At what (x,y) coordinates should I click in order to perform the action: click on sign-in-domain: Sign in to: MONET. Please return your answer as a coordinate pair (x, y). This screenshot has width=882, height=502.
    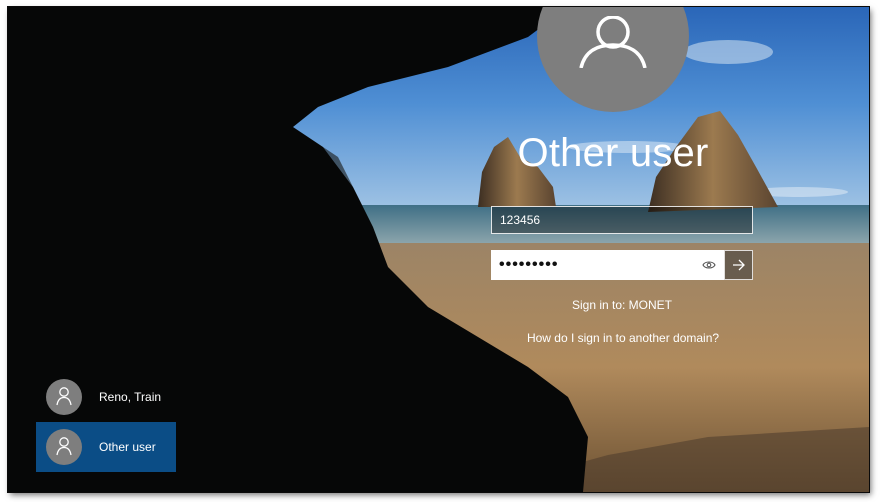
    Looking at the image, I should click on (622, 305).